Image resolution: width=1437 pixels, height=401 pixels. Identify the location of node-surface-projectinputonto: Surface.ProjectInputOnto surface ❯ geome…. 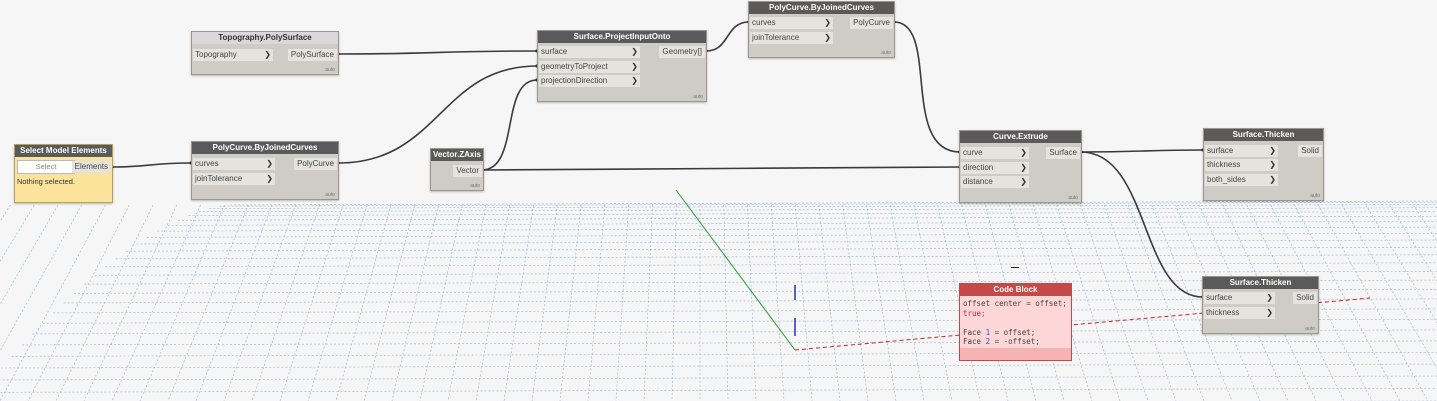
(622, 66).